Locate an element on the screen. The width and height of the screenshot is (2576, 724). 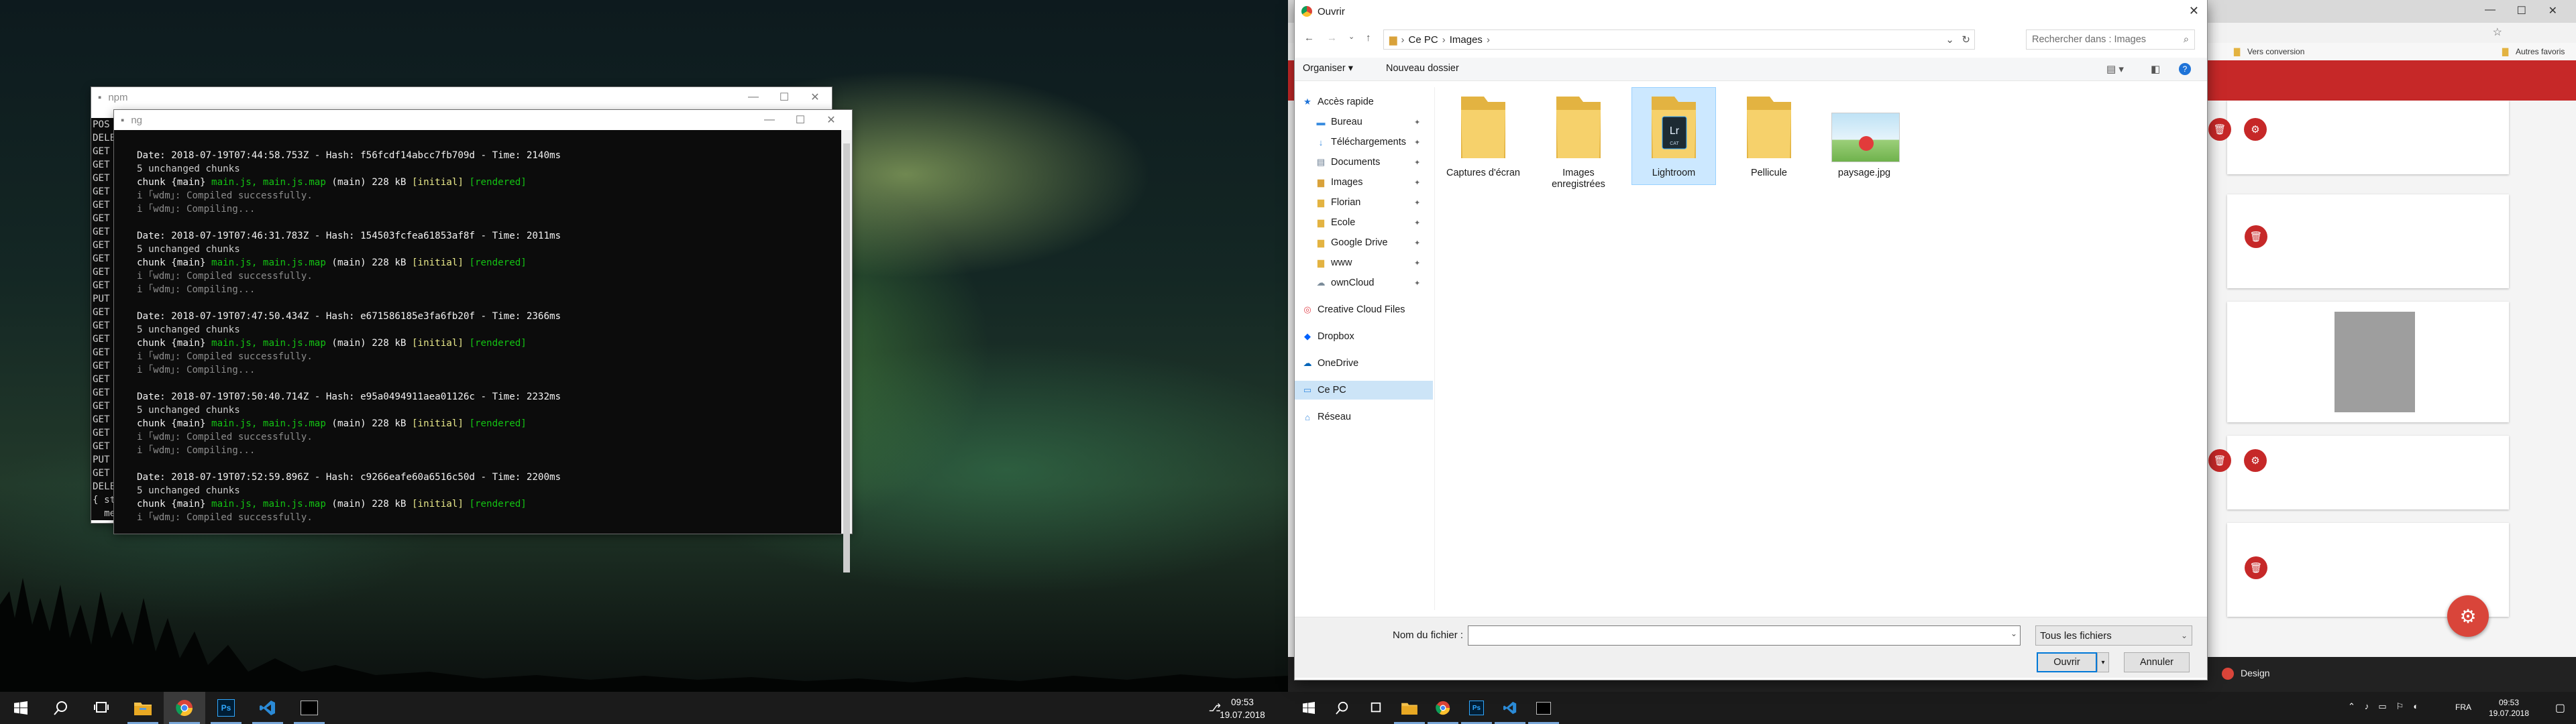
design-tab: Design is located at coordinates (2255, 673).